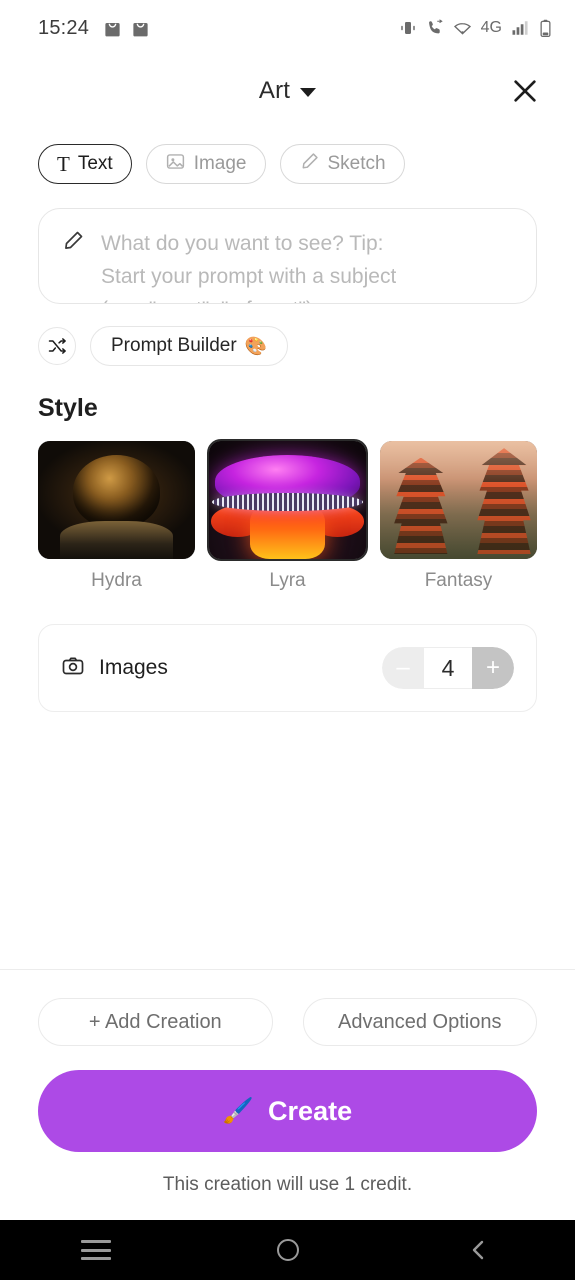 The height and width of the screenshot is (1280, 575). I want to click on status-clock: 15:24, so click(64, 27).